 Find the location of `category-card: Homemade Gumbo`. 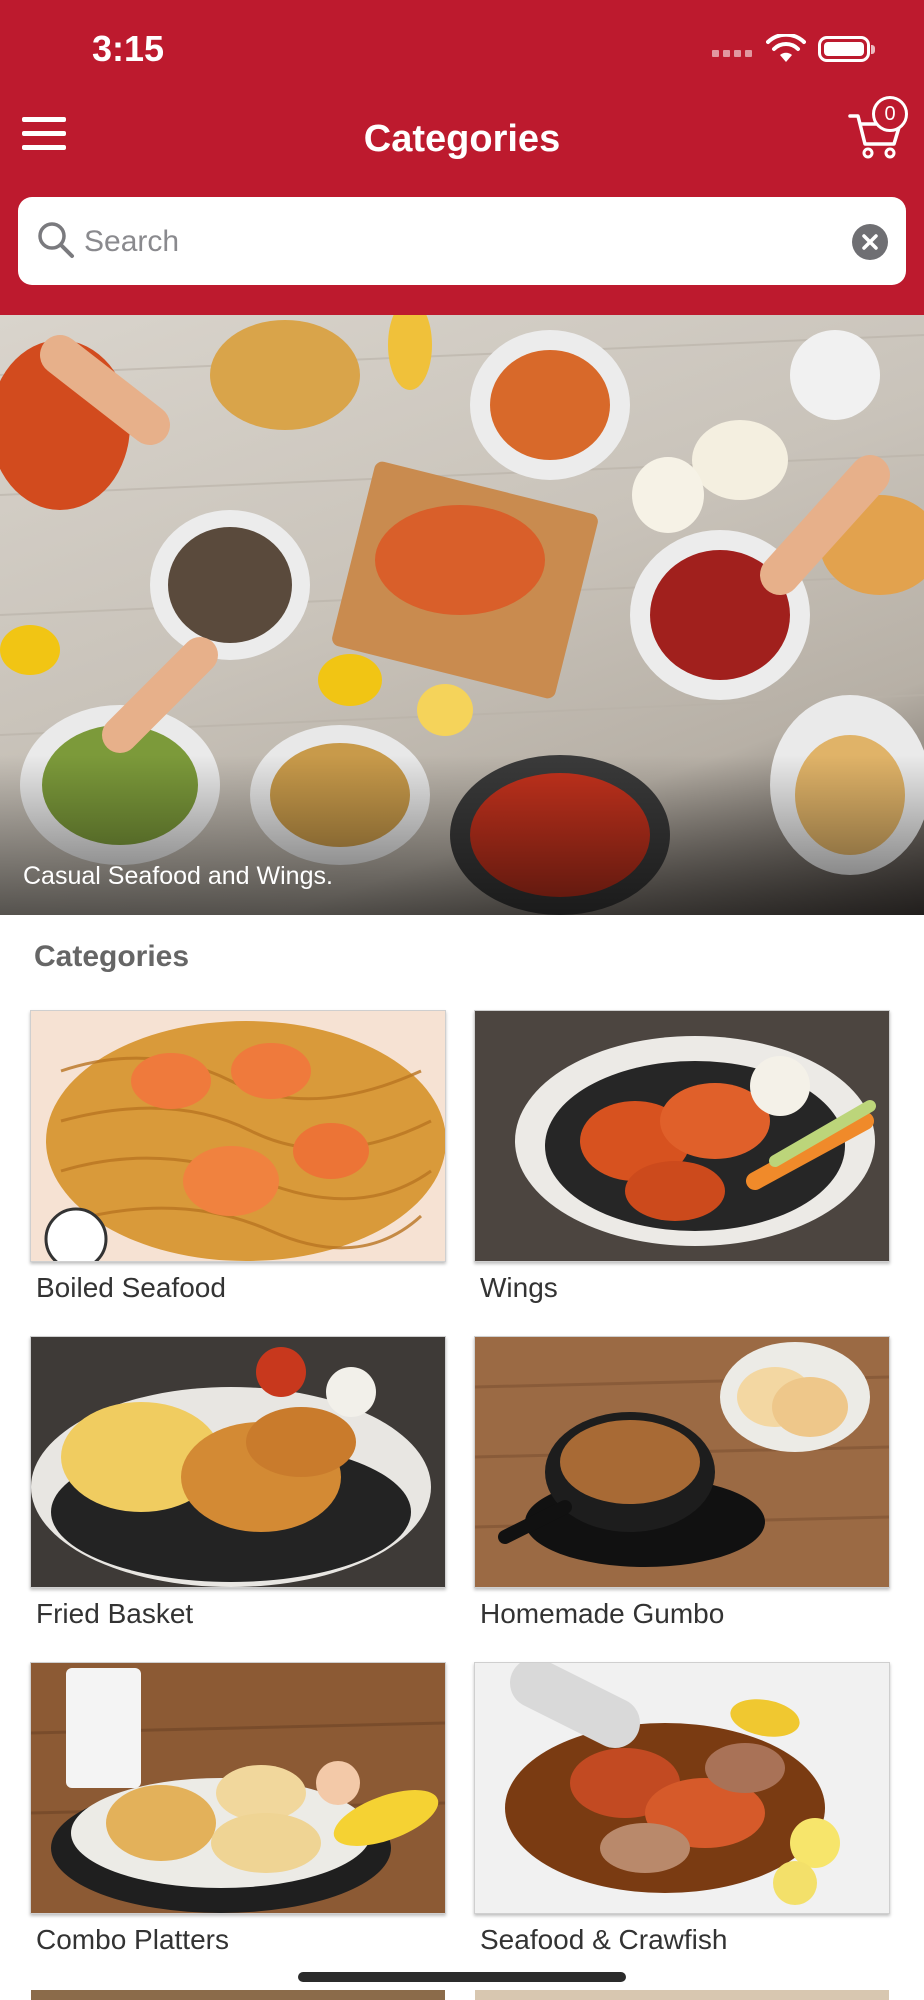

category-card: Homemade Gumbo is located at coordinates (682, 1483).